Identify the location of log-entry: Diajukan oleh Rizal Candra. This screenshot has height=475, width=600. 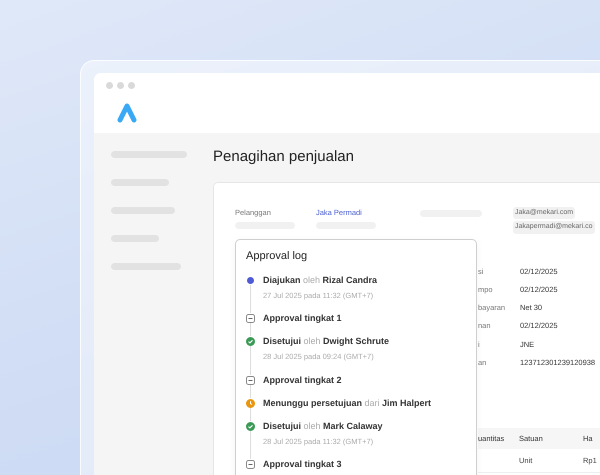
(320, 280).